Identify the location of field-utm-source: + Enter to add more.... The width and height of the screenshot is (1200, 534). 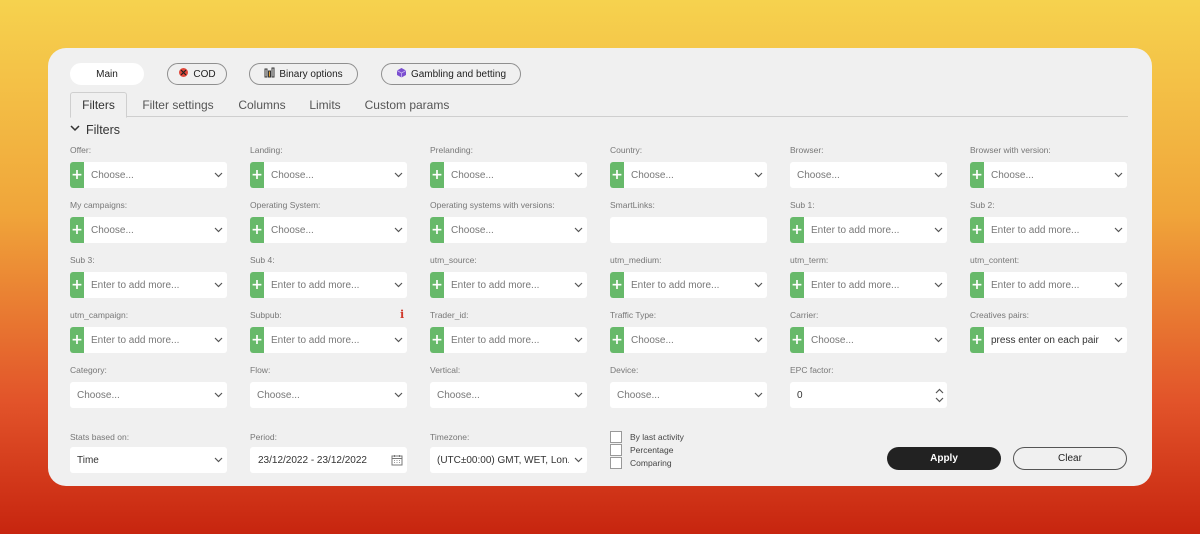
(508, 285).